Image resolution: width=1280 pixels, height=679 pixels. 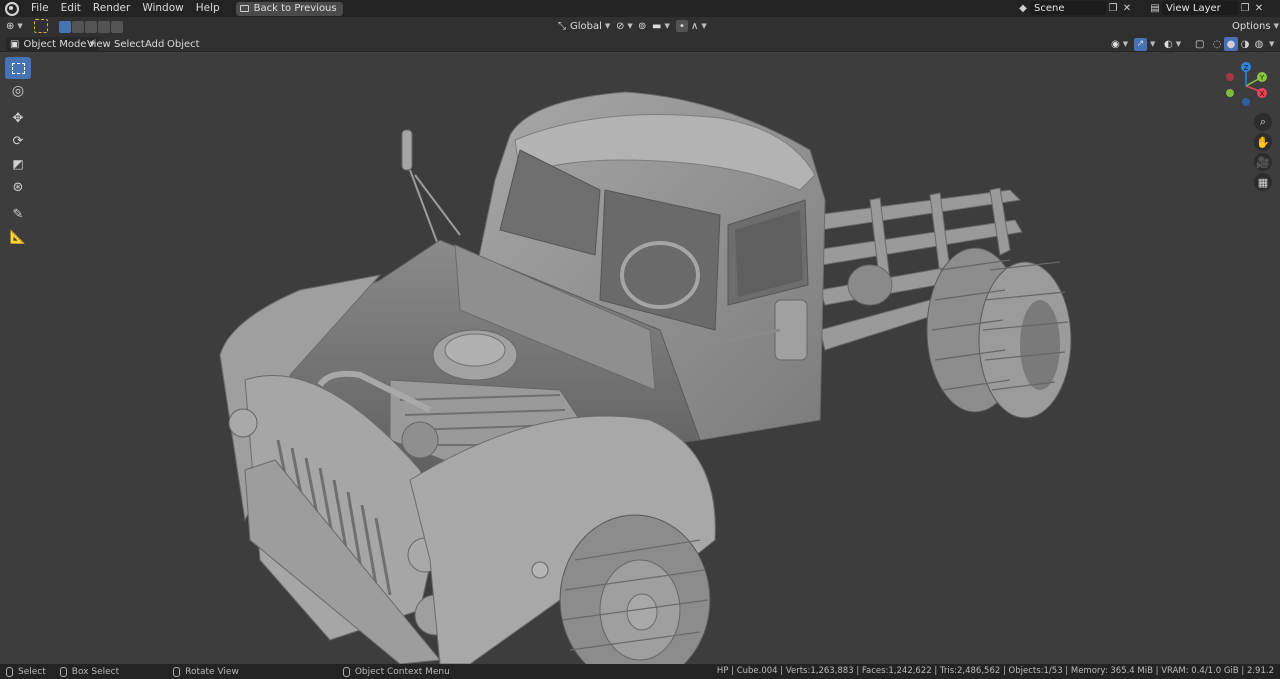 I want to click on pivot-point-dropdown: ⊘ ▼, so click(x=624, y=26).